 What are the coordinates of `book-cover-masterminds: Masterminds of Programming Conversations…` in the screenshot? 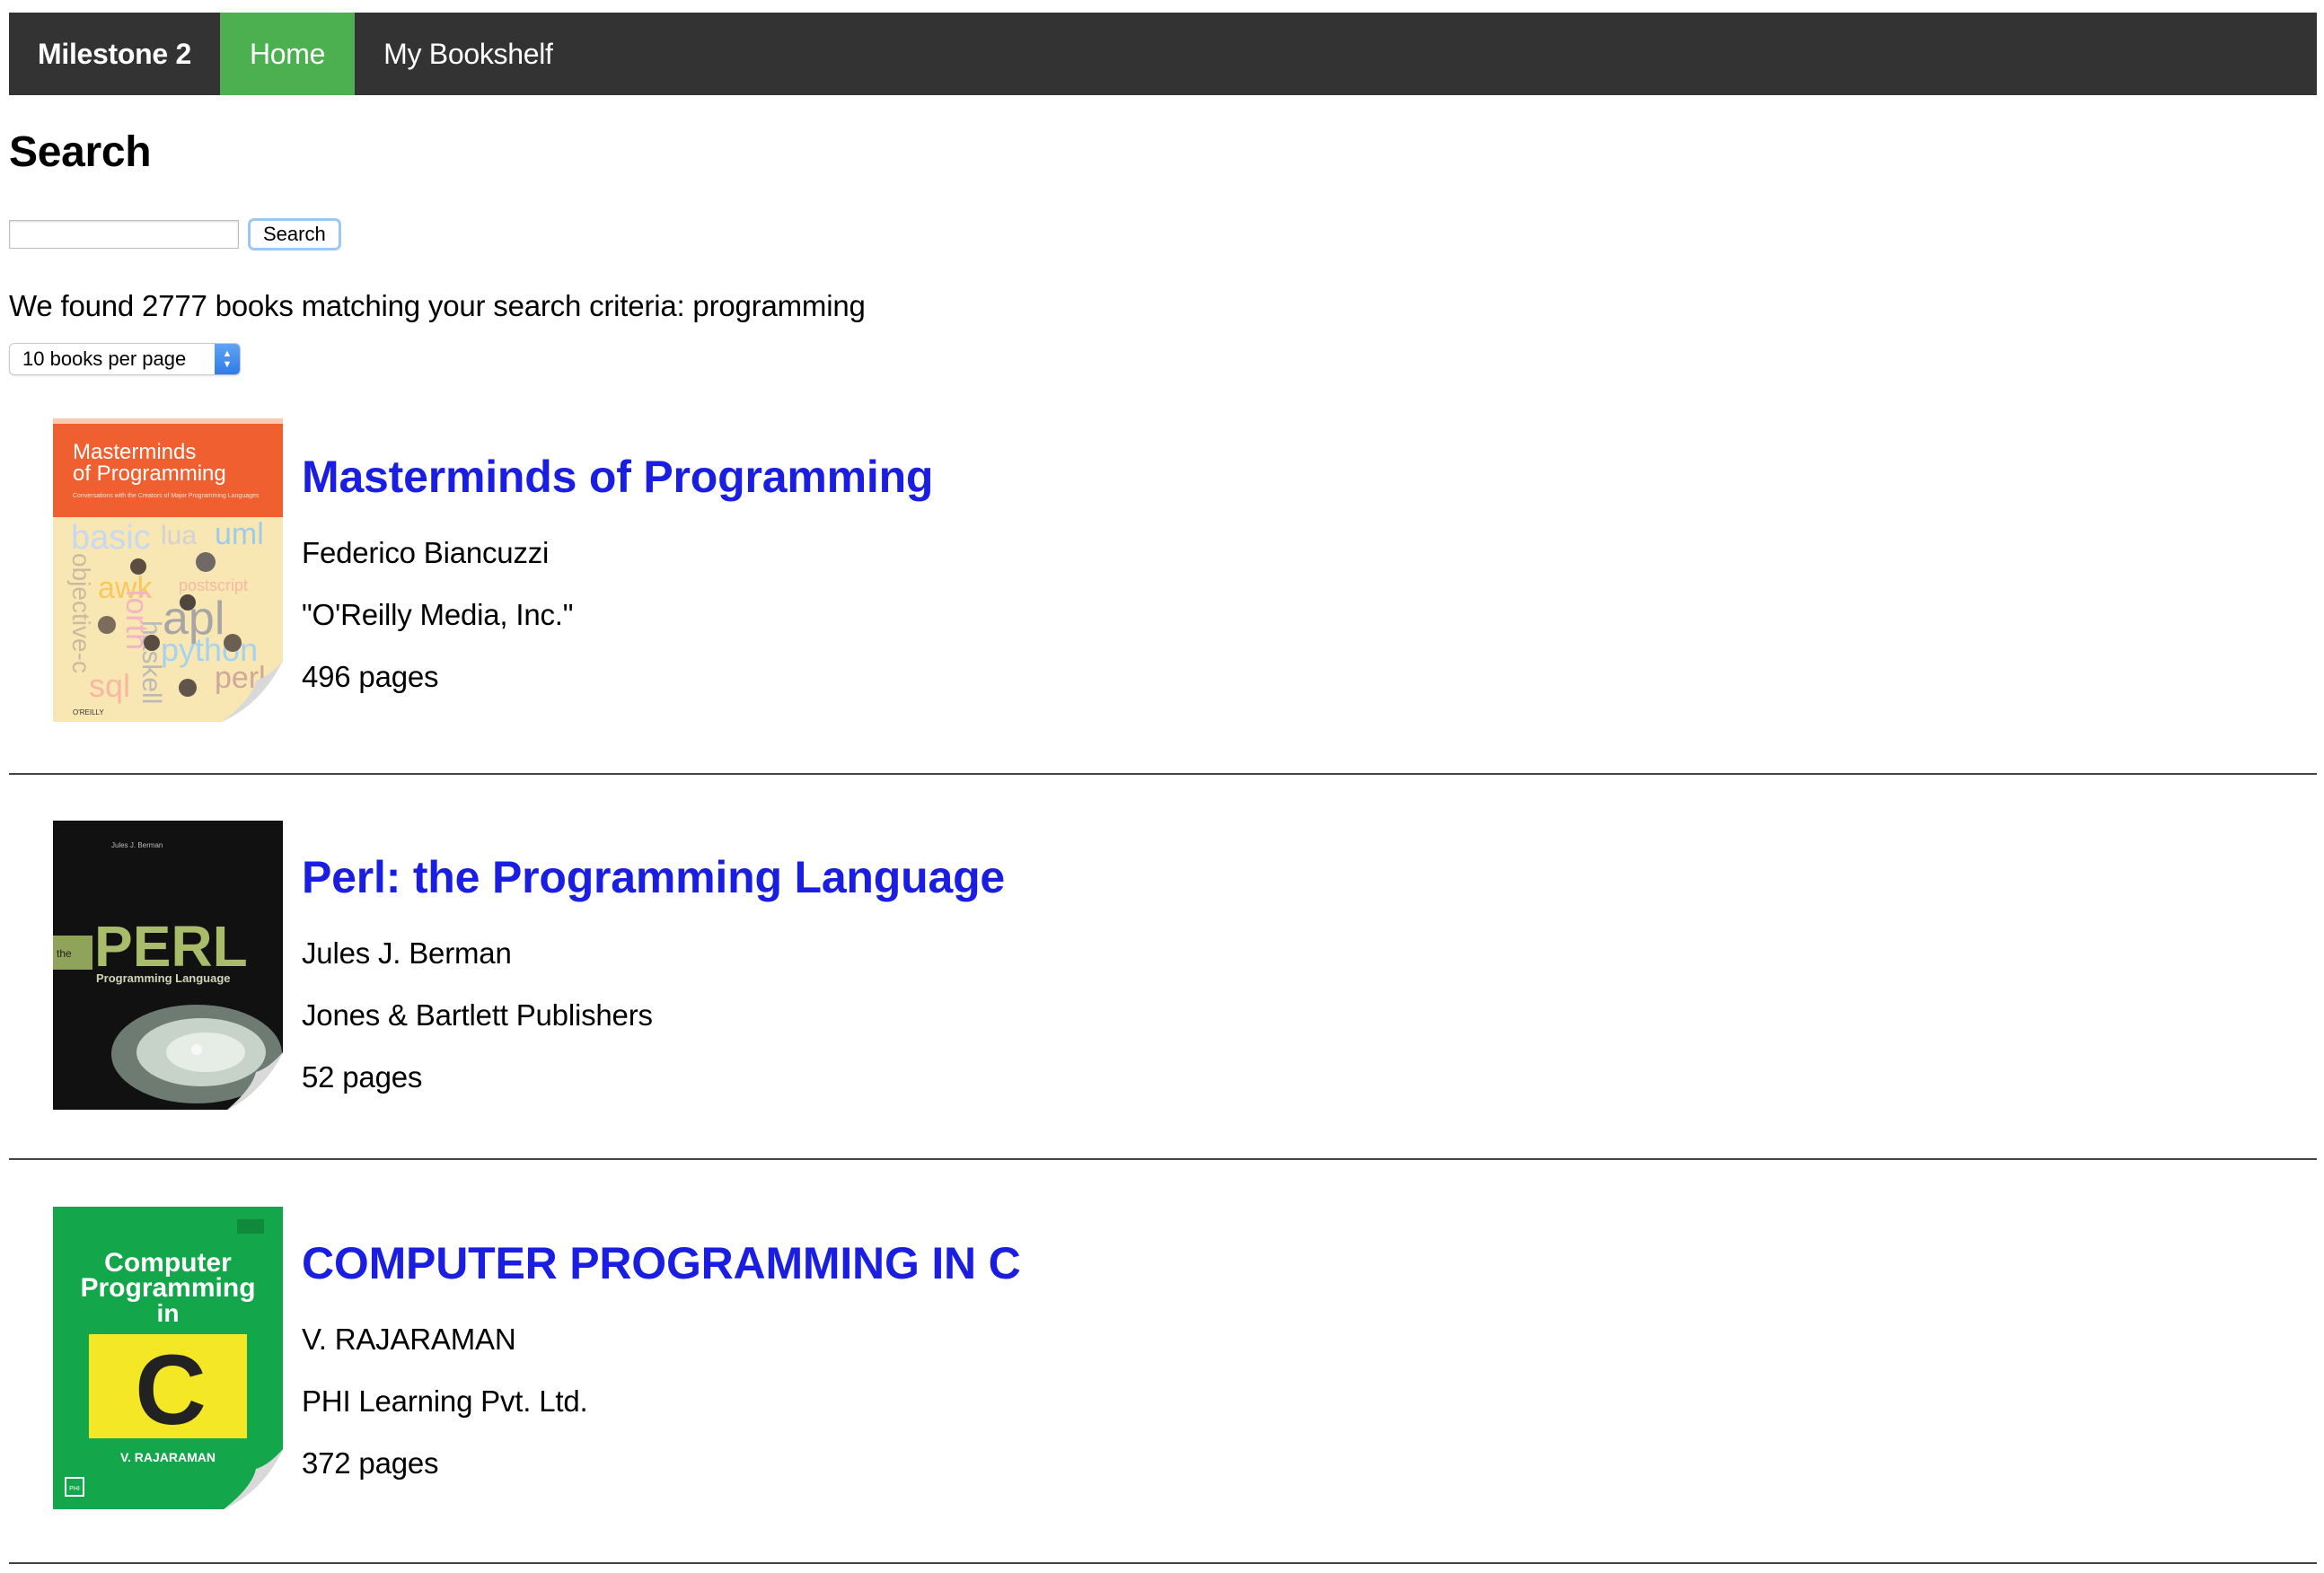 It's located at (168, 570).